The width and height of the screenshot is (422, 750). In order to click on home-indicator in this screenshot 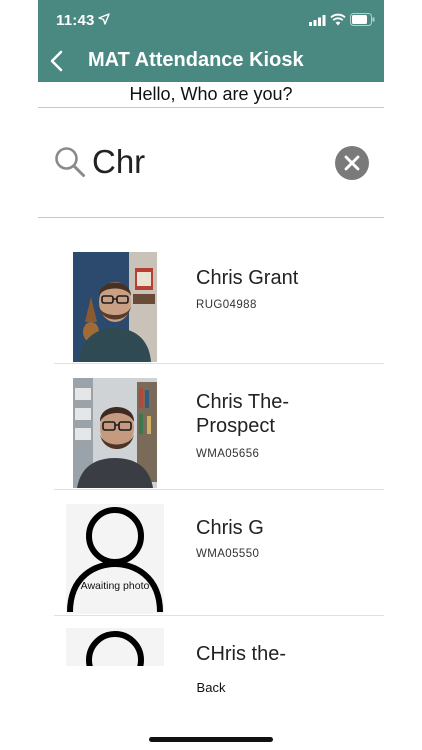, I will do `click(211, 739)`.